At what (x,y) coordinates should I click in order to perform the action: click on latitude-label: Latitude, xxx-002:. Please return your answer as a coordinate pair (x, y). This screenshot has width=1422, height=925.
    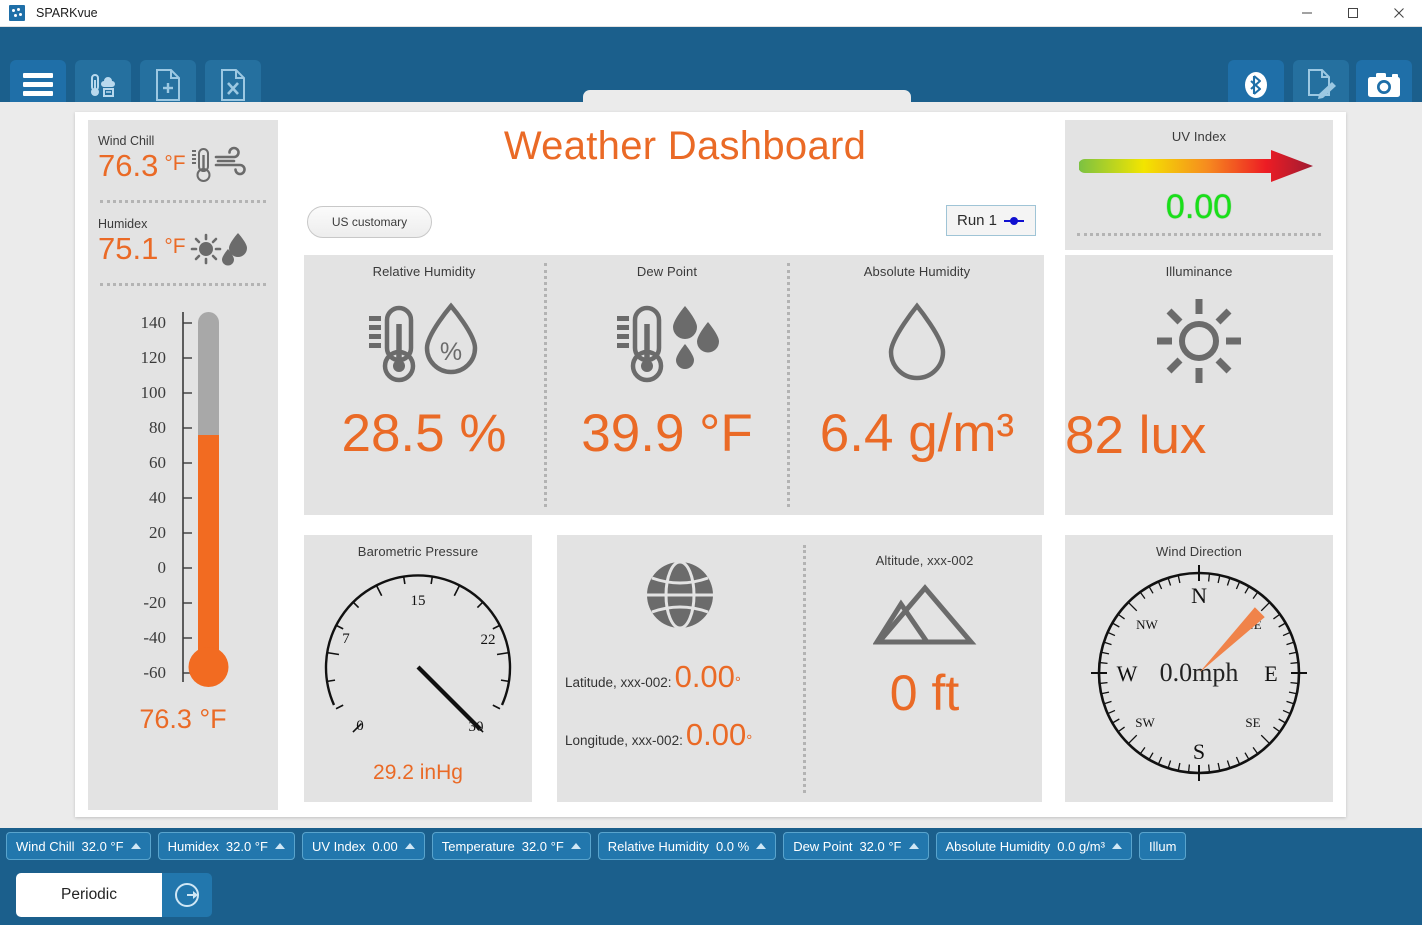
    Looking at the image, I should click on (618, 682).